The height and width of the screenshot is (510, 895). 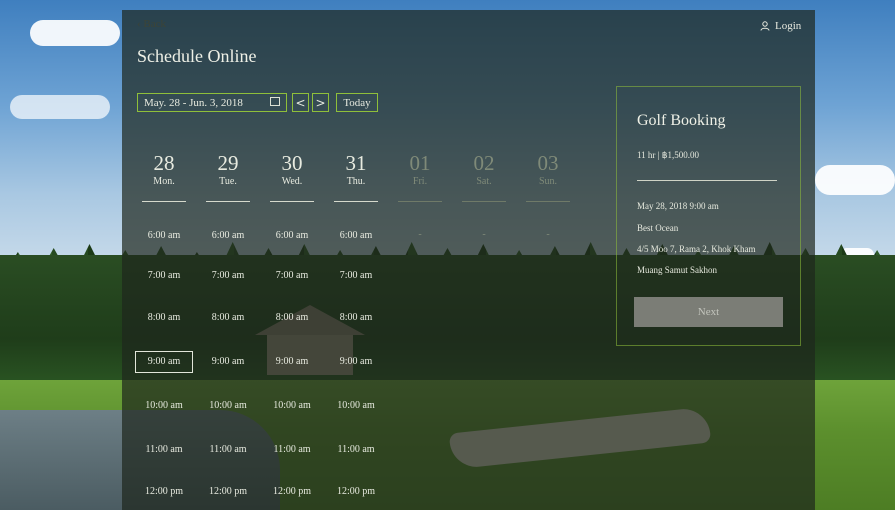 What do you see at coordinates (658, 228) in the screenshot?
I see `booking-venue: Best Ocean` at bounding box center [658, 228].